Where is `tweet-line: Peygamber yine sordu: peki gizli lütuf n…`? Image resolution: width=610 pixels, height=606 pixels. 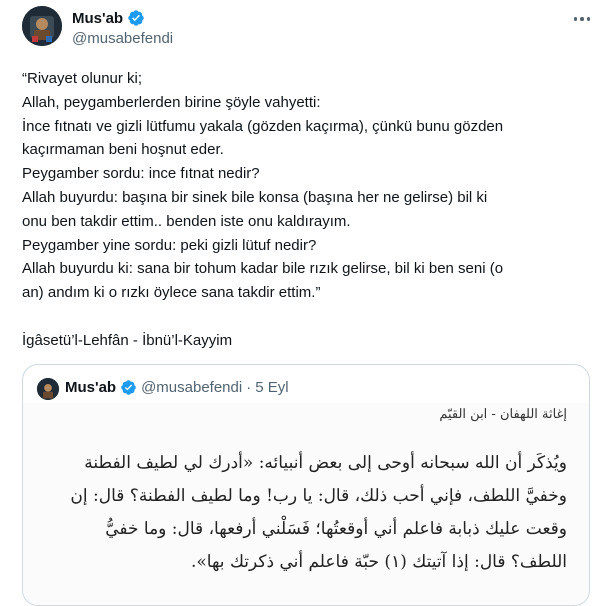
tweet-line: Peygamber yine sordu: peki gizli lütuf n… is located at coordinates (169, 245).